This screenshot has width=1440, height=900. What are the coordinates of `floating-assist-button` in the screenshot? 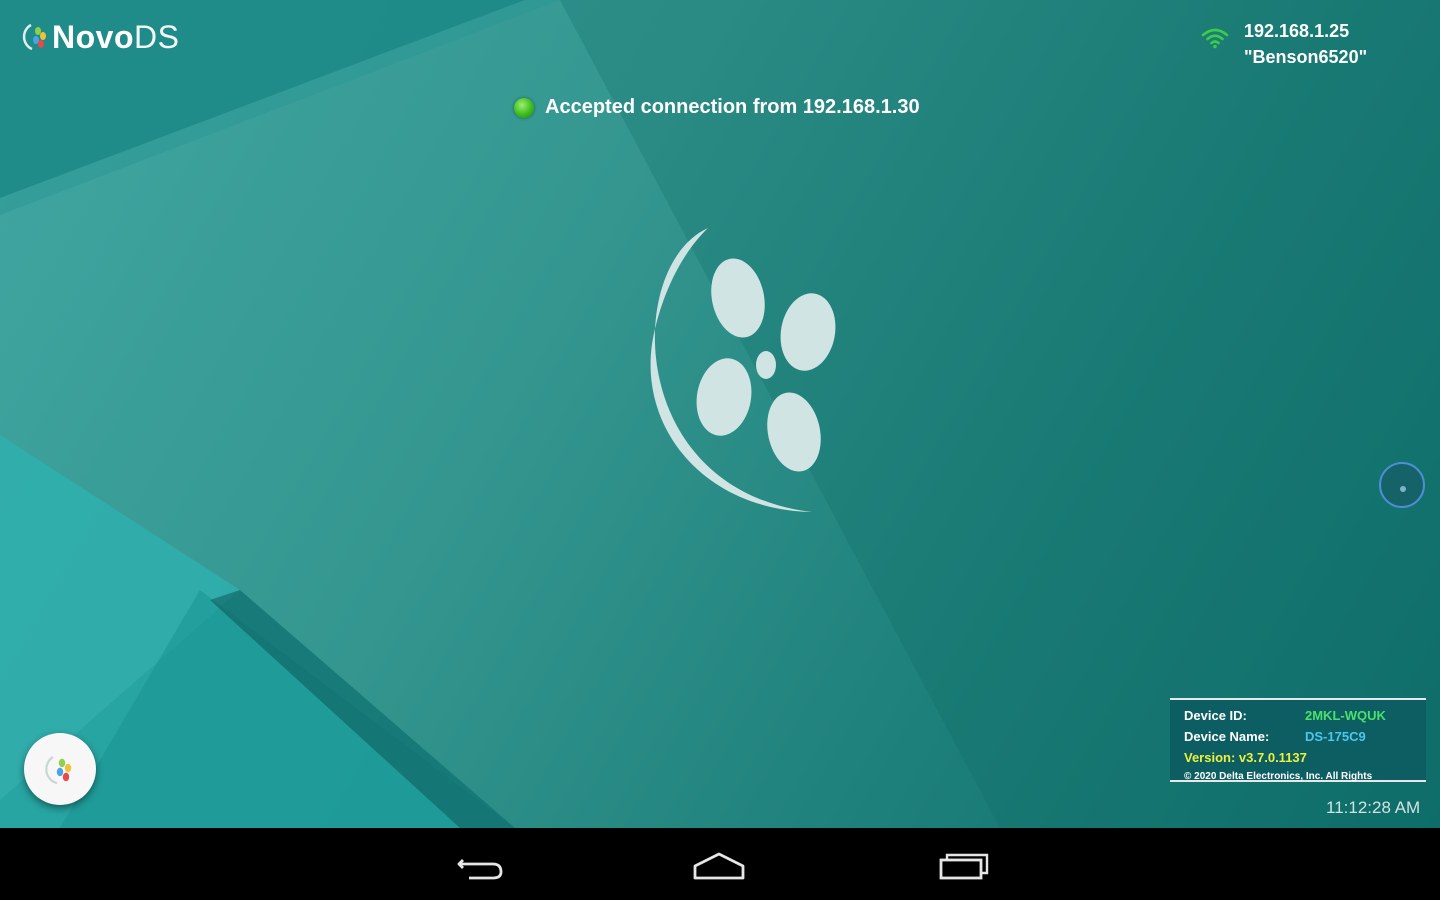 It's located at (1402, 485).